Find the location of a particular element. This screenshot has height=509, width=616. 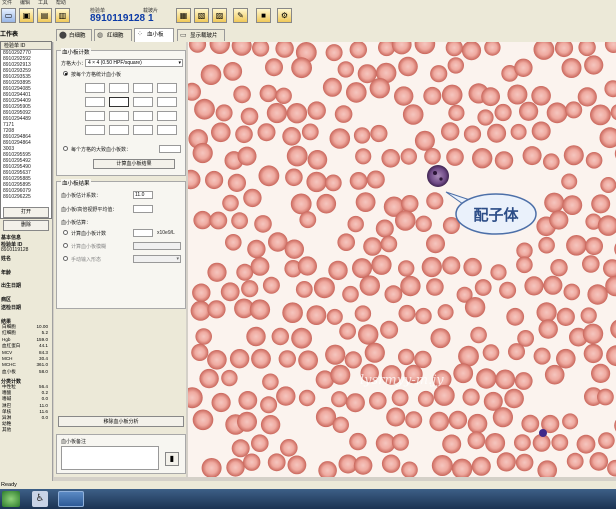

est-manual-radio is located at coordinates (65, 258).